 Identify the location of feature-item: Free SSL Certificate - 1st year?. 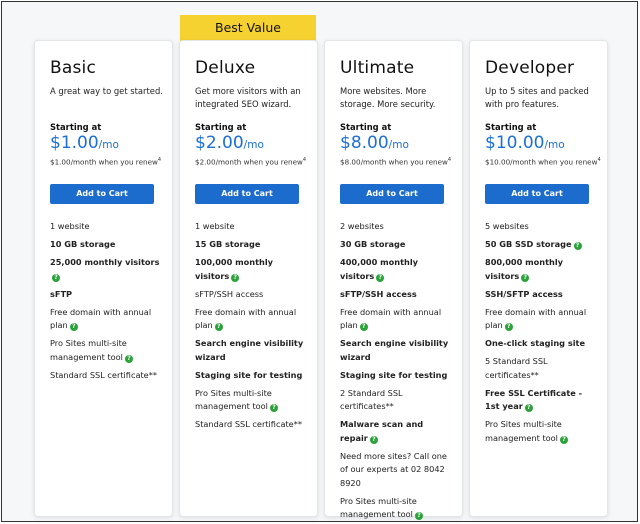
(546, 400).